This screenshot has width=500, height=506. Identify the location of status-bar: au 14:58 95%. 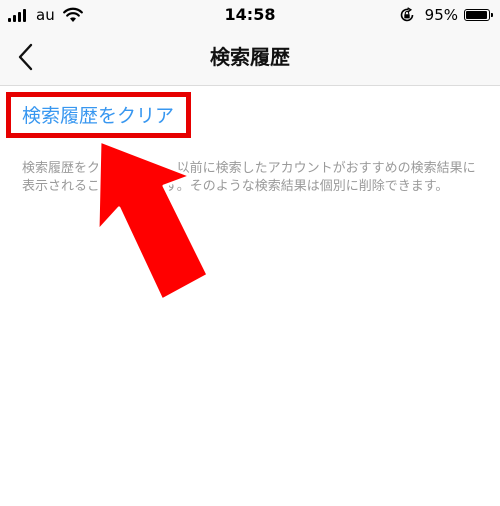
(250, 15).